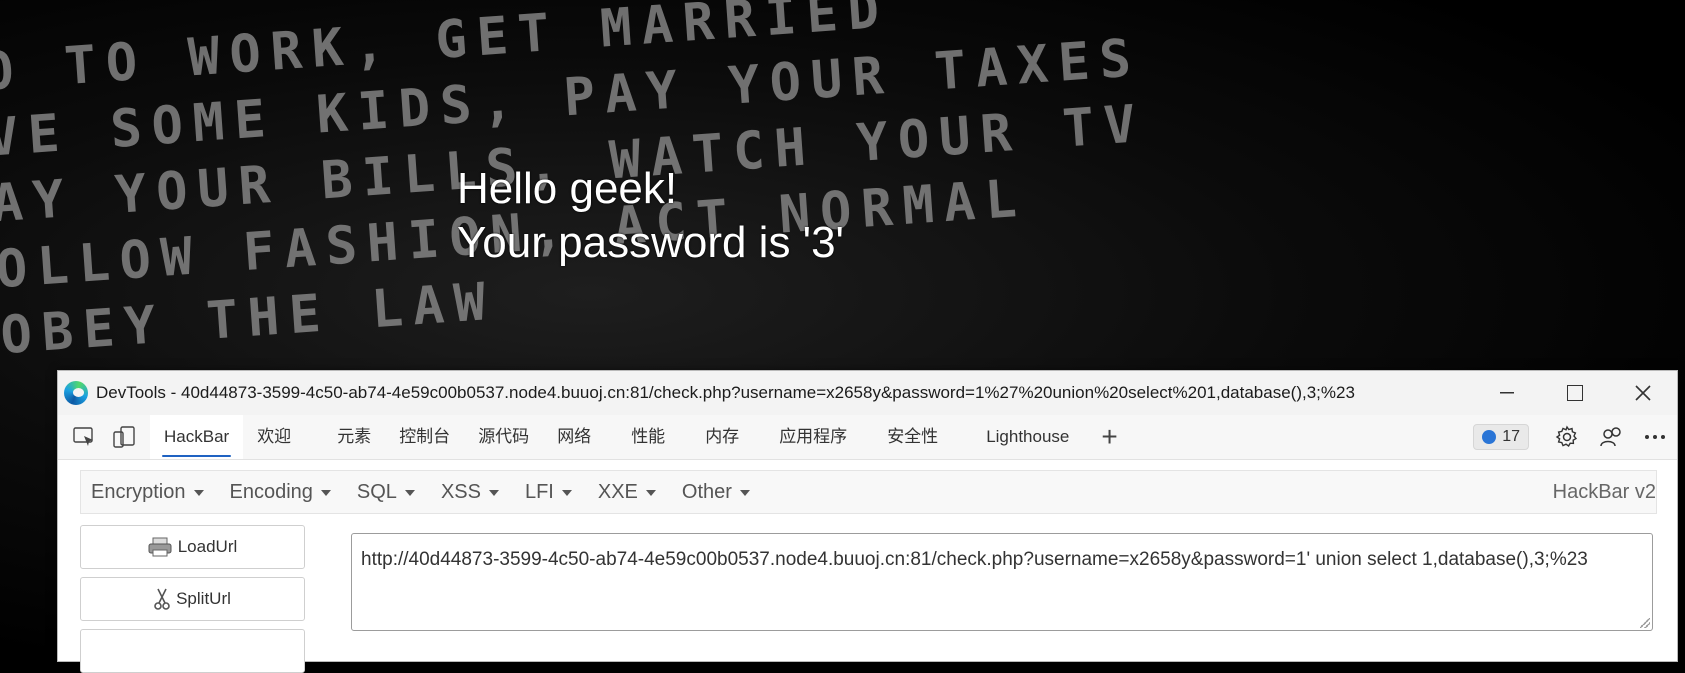 This screenshot has height=673, width=1685. I want to click on menu-other: Other, so click(716, 492).